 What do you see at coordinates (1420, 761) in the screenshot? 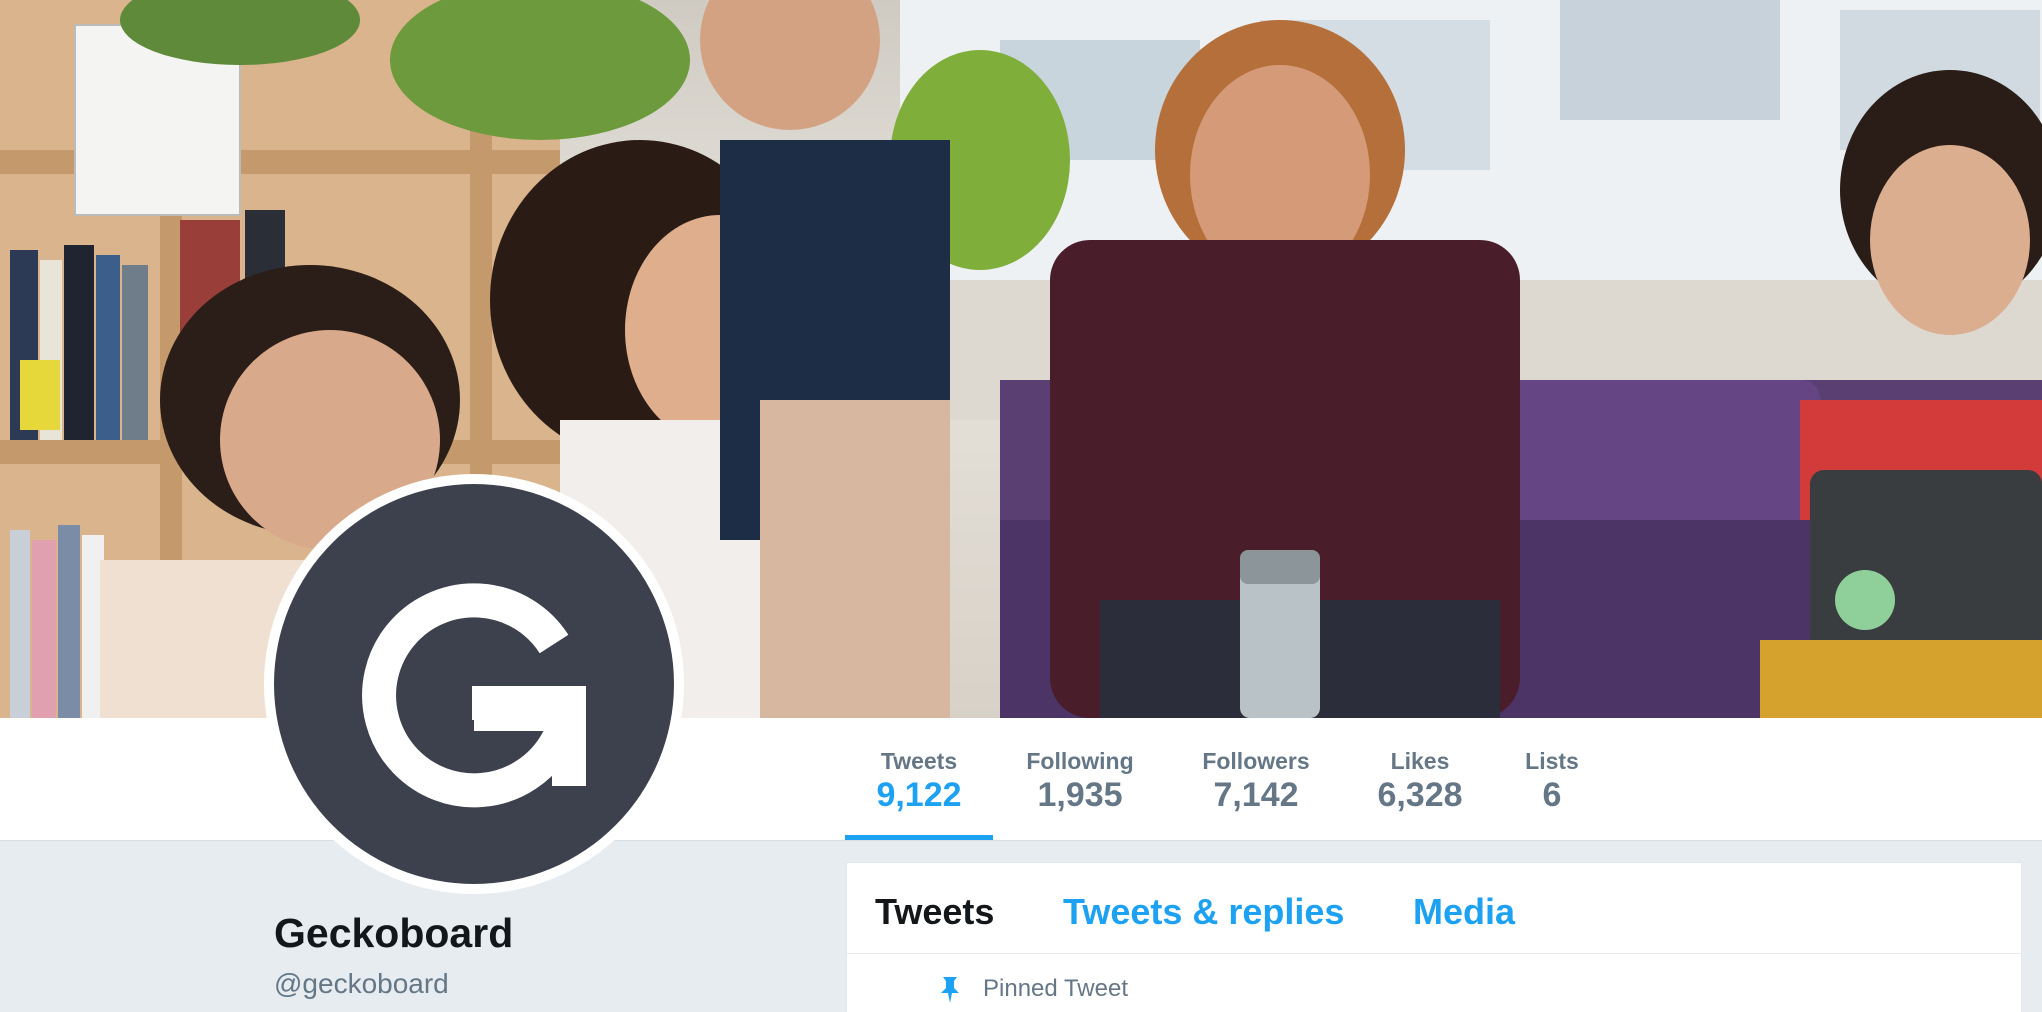
I see `stat-likes-label: Likes` at bounding box center [1420, 761].